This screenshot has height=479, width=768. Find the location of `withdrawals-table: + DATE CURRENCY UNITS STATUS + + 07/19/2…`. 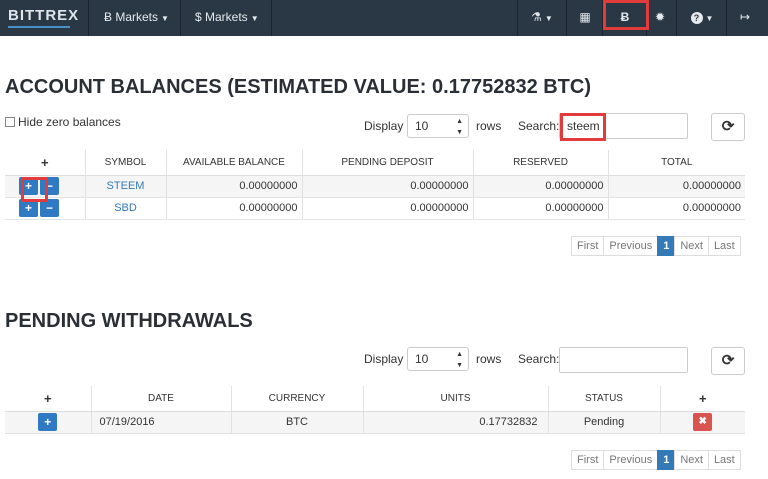

withdrawals-table: + DATE CURRENCY UNITS STATUS + + 07/19/2… is located at coordinates (375, 410).